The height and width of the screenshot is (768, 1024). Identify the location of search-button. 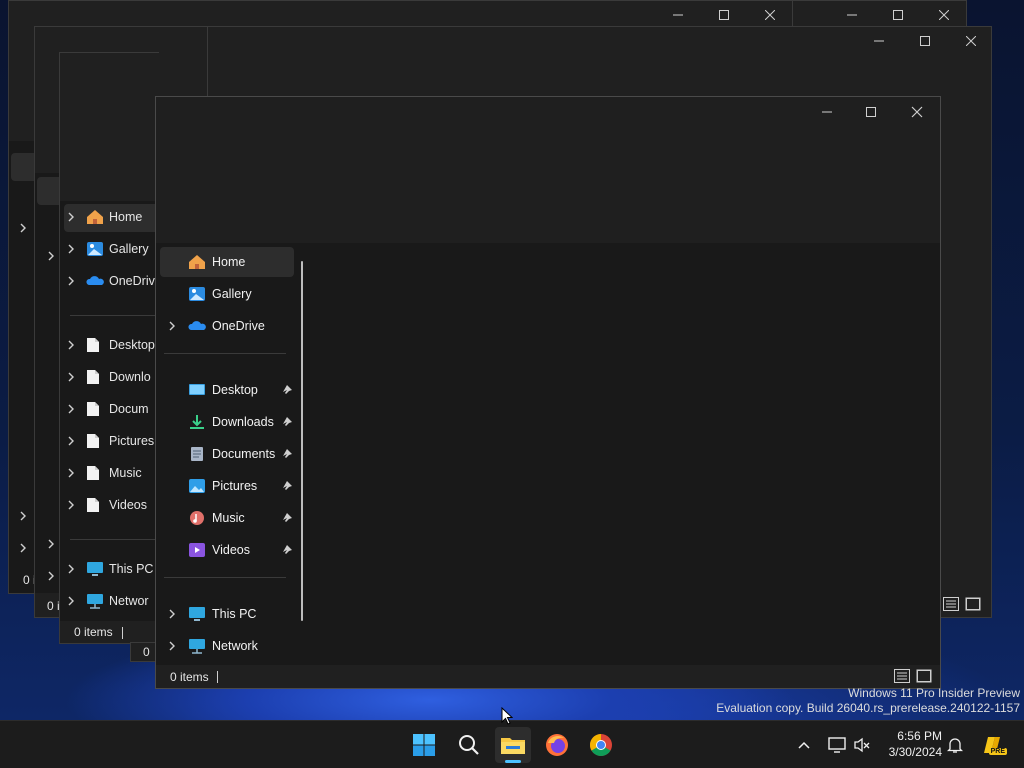
(469, 745).